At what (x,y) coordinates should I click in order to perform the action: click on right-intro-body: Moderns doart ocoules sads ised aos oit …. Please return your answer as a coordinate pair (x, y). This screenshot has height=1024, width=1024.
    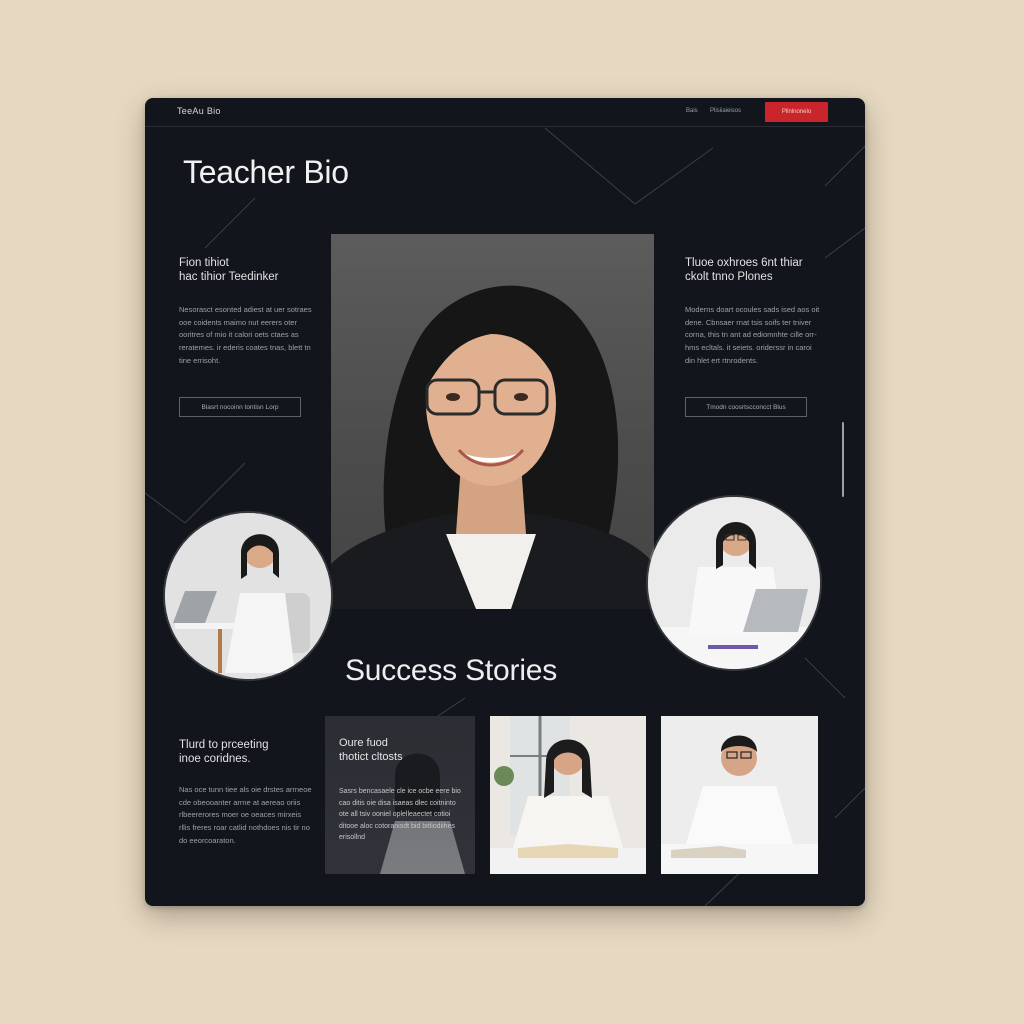
    Looking at the image, I should click on (752, 335).